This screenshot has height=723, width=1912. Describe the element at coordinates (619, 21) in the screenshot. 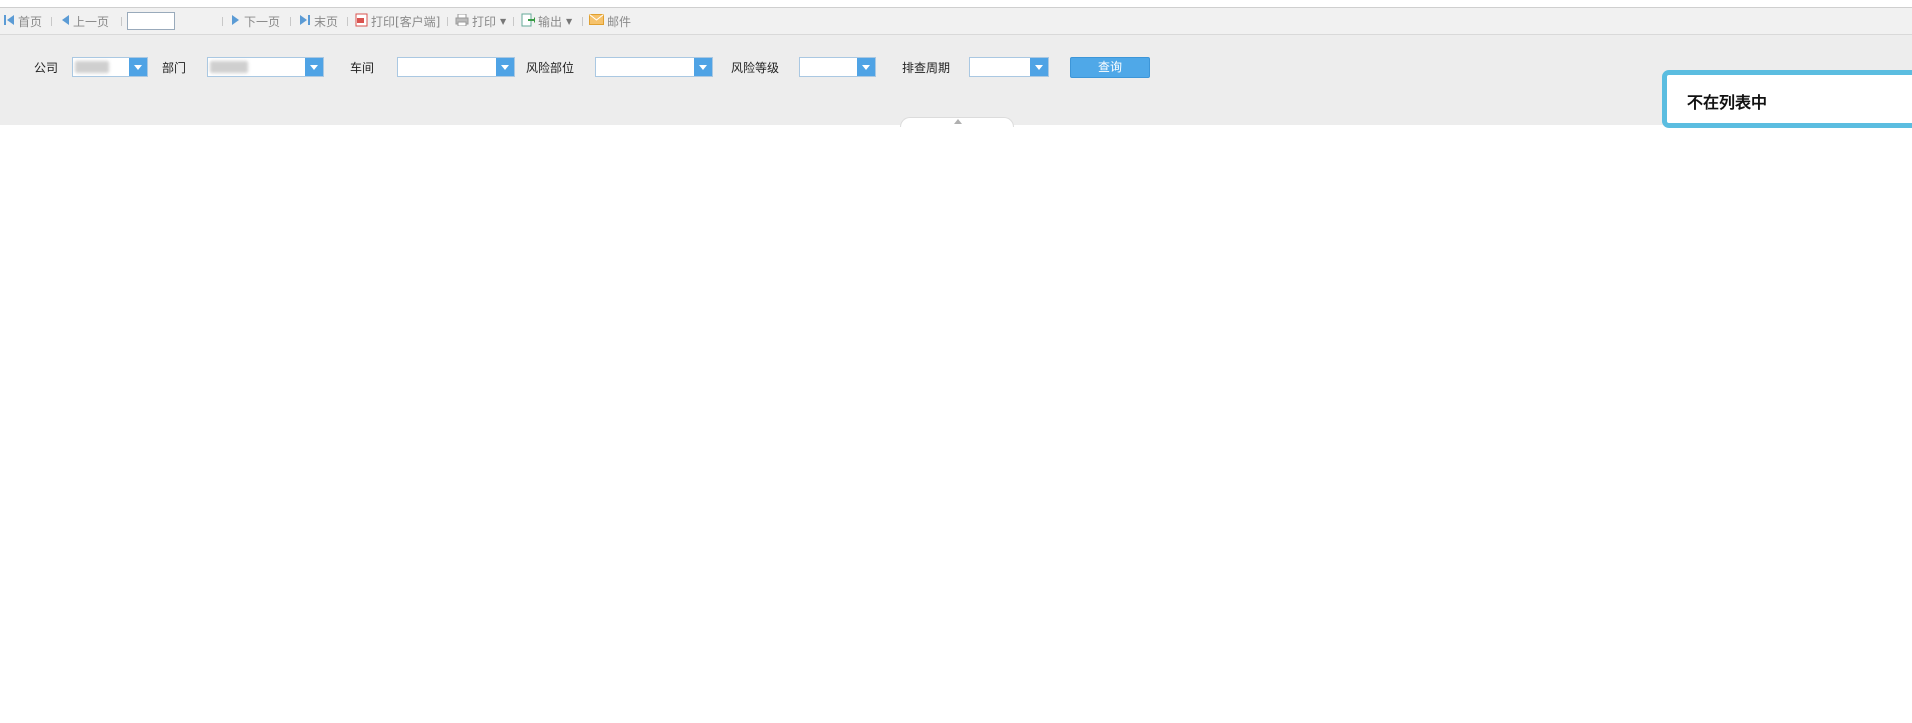

I see `mail-label: 邮件` at that location.